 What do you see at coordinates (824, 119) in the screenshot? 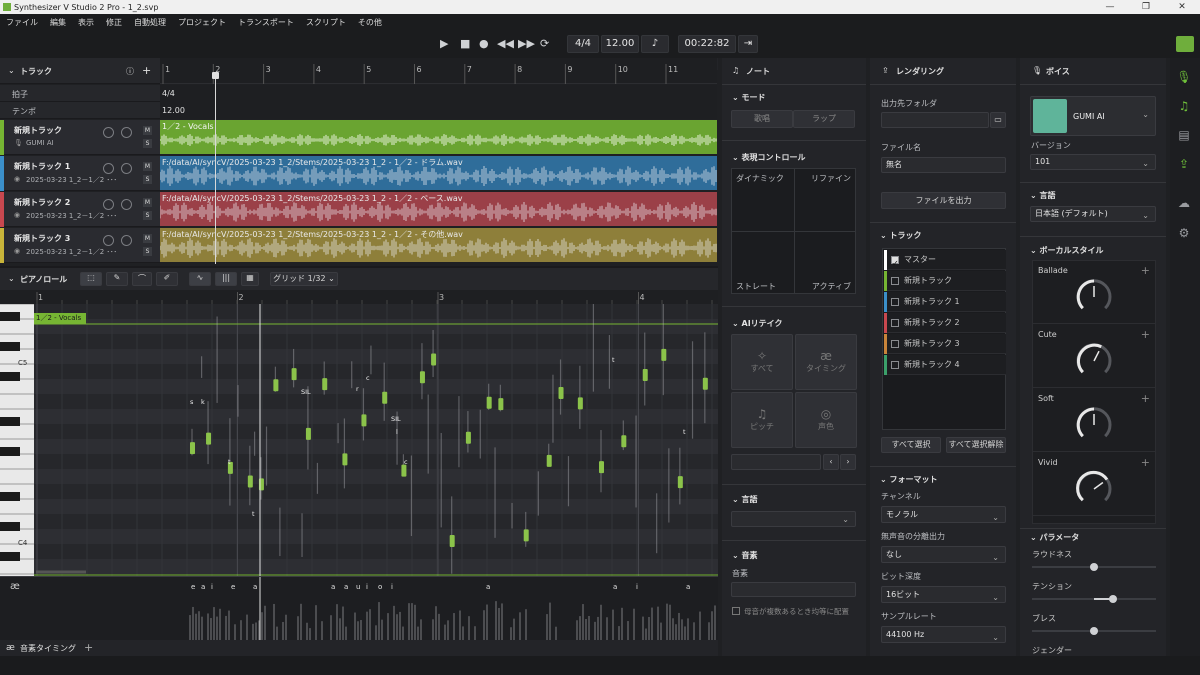
I see `mode-rap-button: ラップ` at bounding box center [824, 119].